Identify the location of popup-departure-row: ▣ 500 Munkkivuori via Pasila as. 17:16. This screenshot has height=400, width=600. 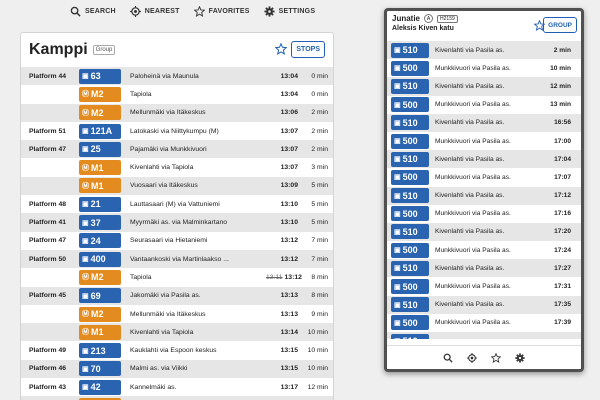
(484, 213).